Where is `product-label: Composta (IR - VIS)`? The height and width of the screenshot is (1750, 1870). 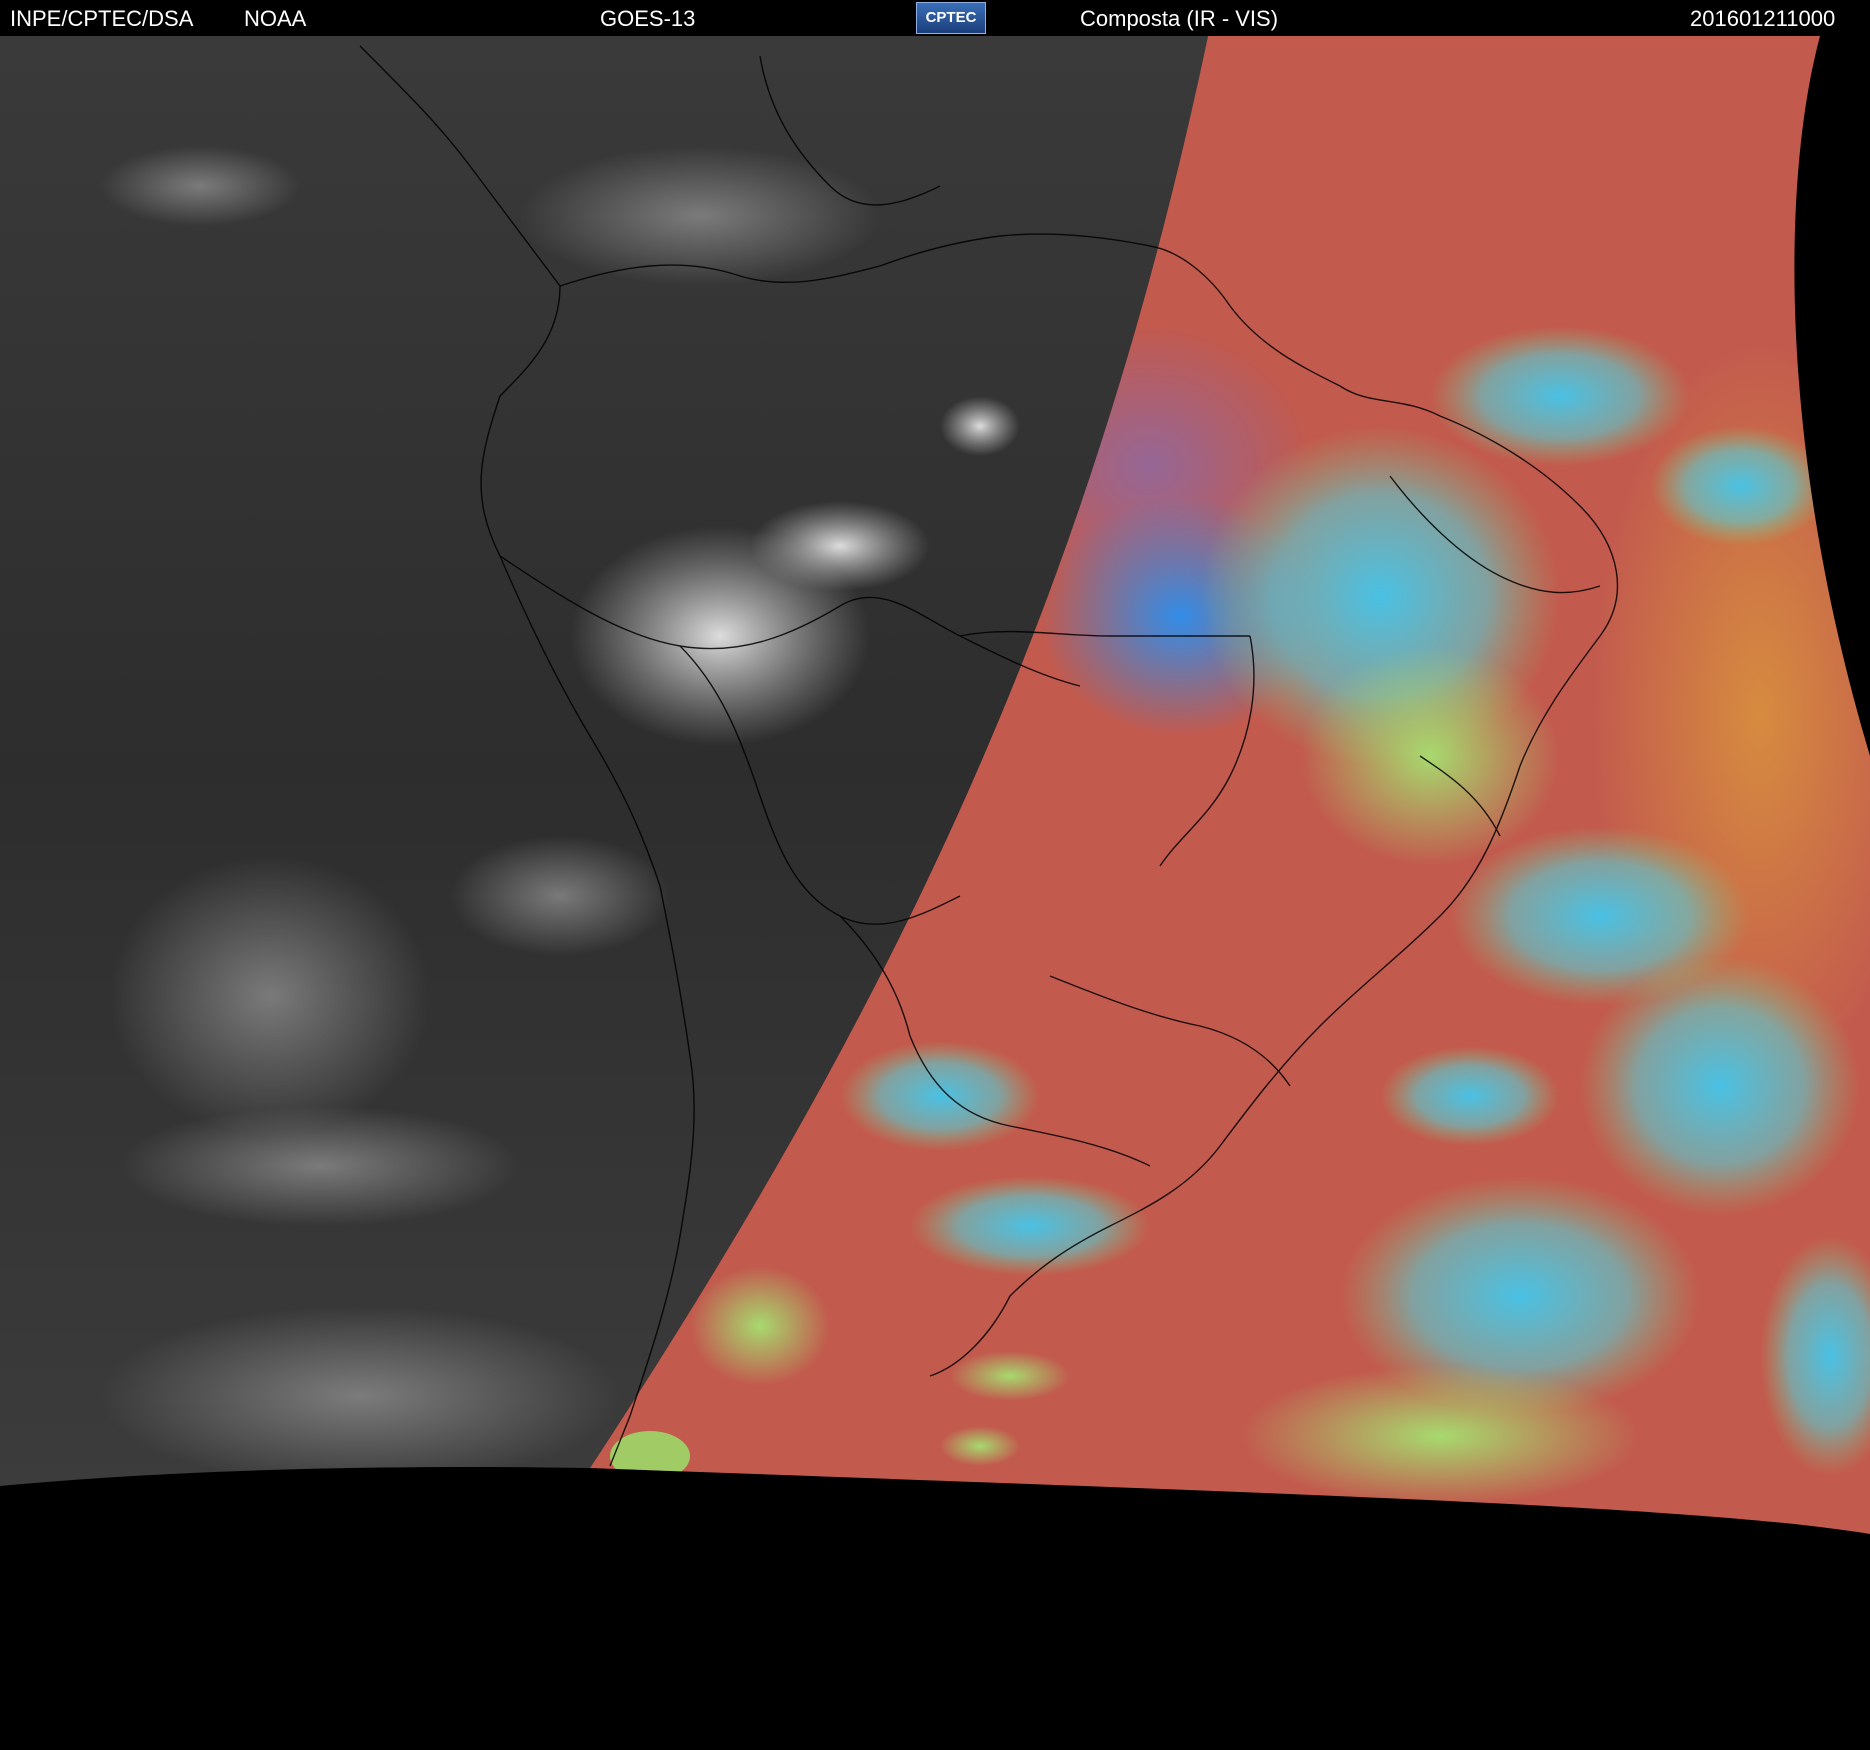 product-label: Composta (IR - VIS) is located at coordinates (1179, 18).